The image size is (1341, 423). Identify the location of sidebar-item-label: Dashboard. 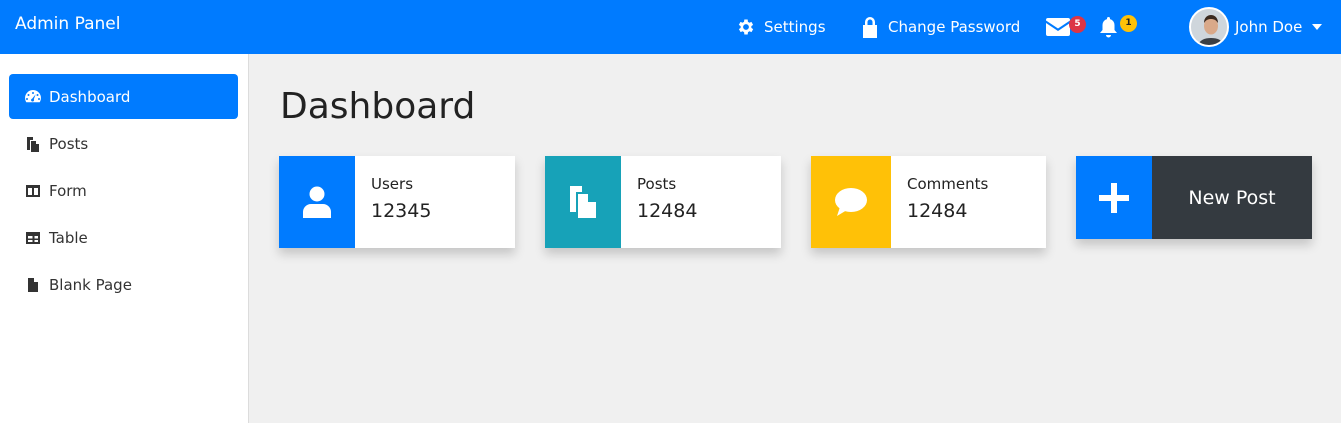
(90, 96).